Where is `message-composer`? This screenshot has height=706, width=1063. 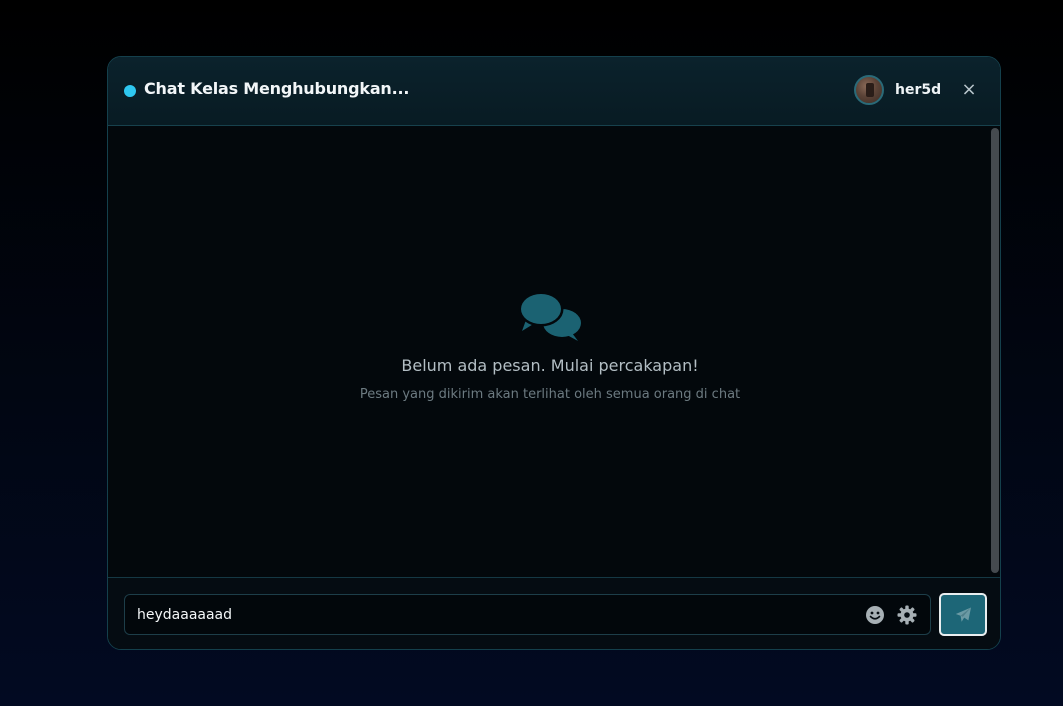 message-composer is located at coordinates (554, 613).